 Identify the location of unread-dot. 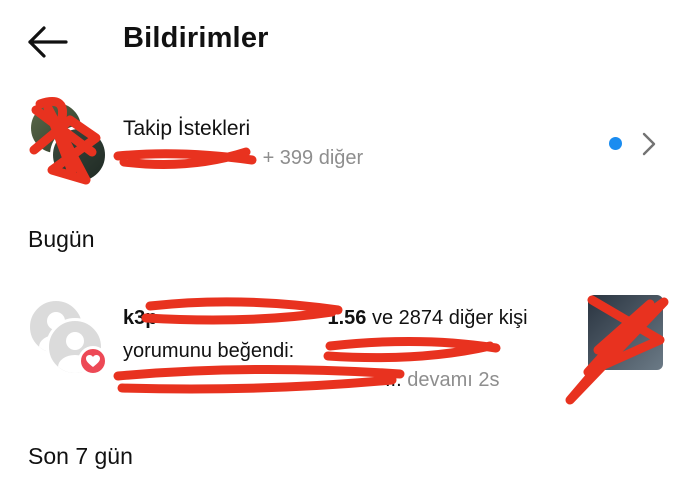
(615, 143).